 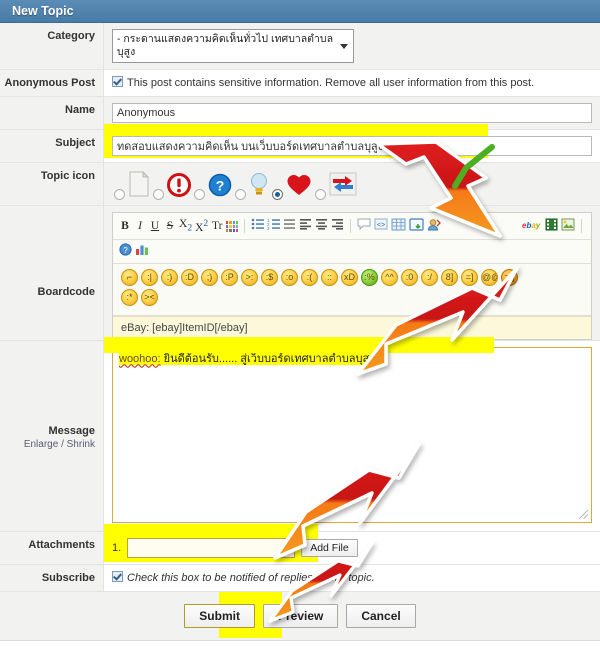 I want to click on enlarge-link: Enlarge, so click(x=41, y=444).